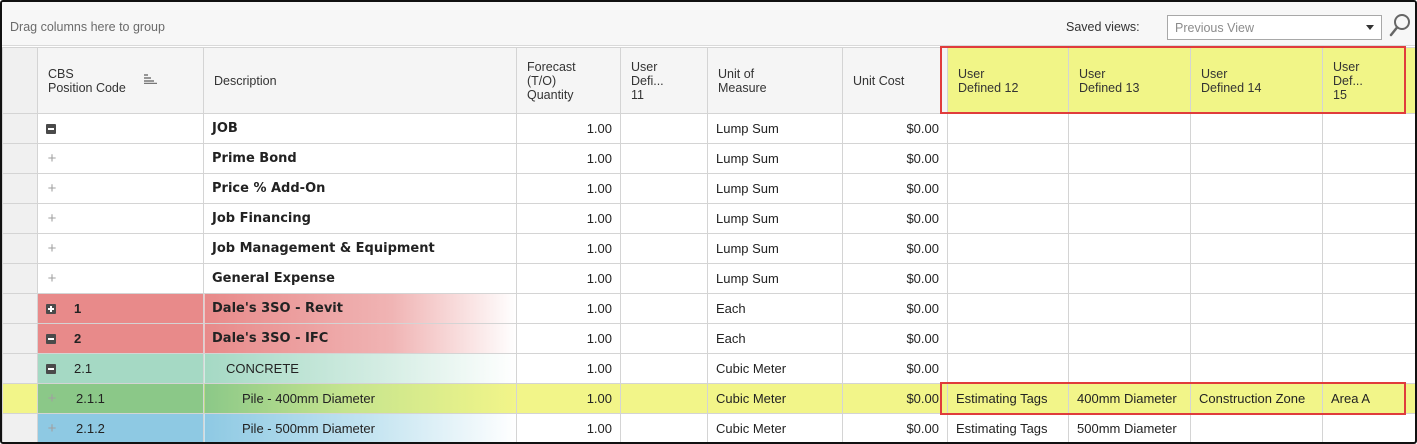  Describe the element at coordinates (895, 80) in the screenshot. I see `column-header-unit-cost: Unit Cost` at that location.